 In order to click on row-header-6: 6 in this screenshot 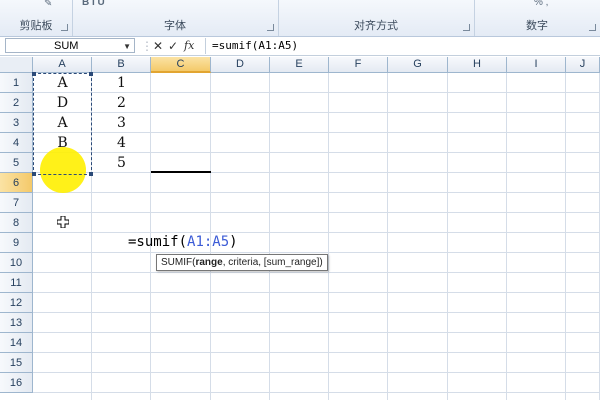, I will do `click(16, 183)`.